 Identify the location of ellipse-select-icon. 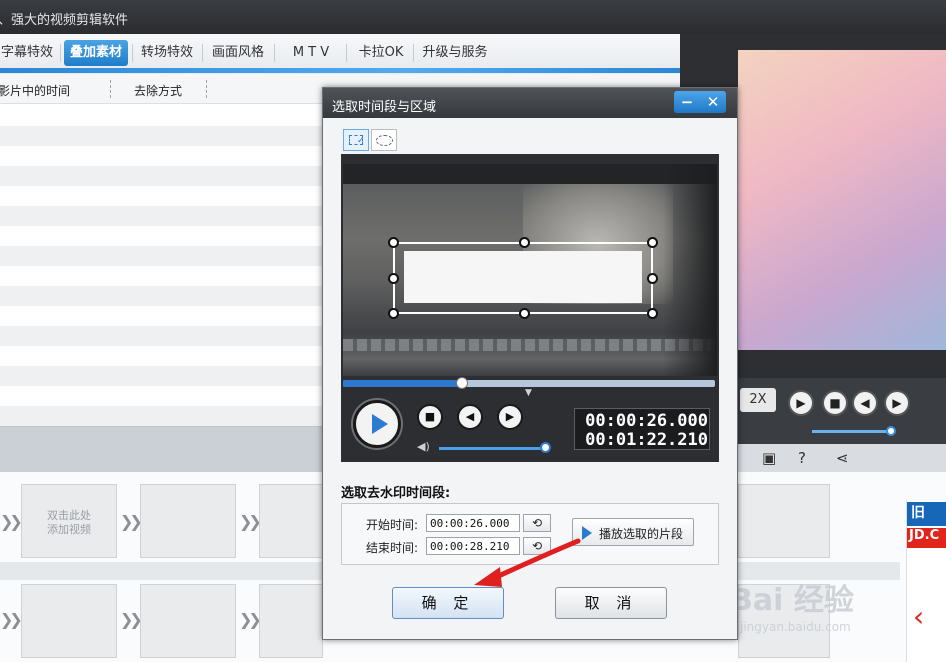
(384, 140).